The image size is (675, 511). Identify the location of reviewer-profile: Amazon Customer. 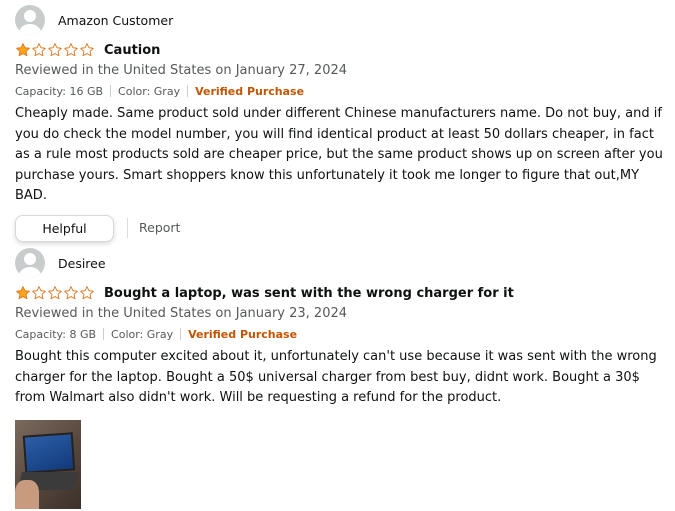
(340, 20).